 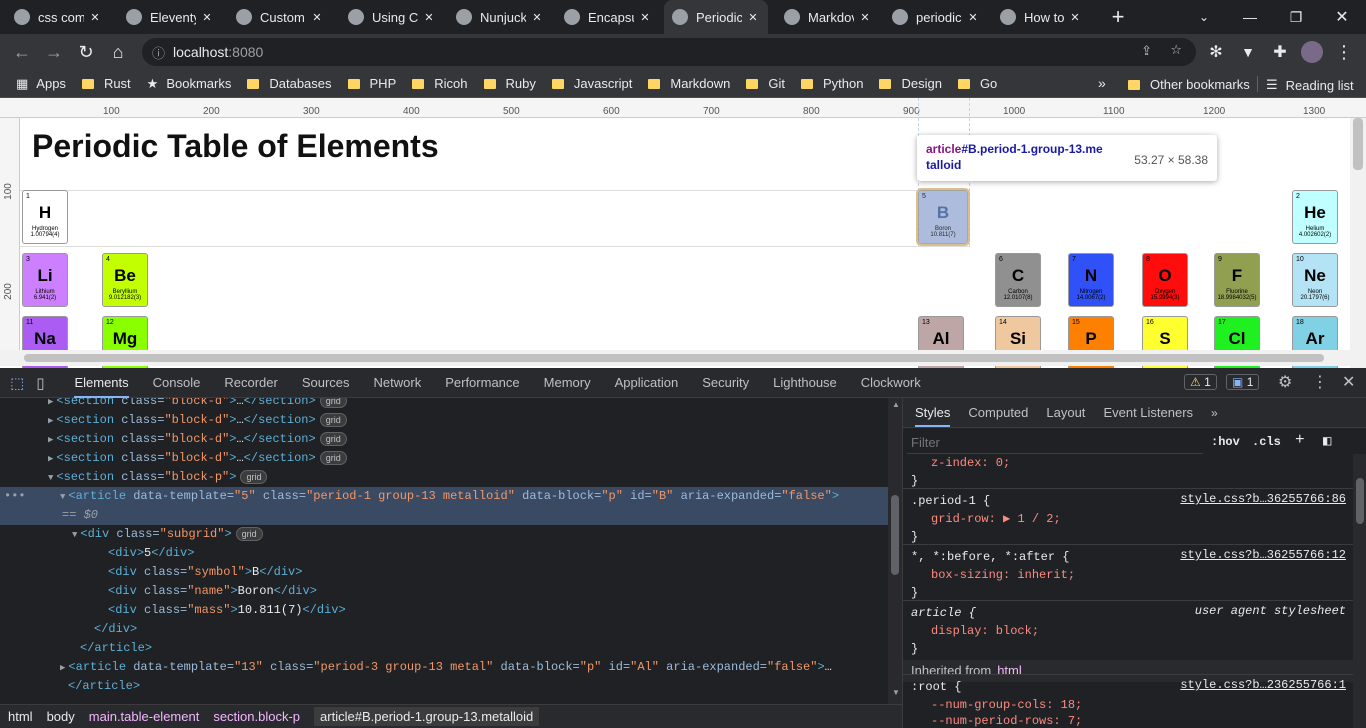 What do you see at coordinates (725, 382) in the screenshot?
I see `devtools-tab-security: Security` at bounding box center [725, 382].